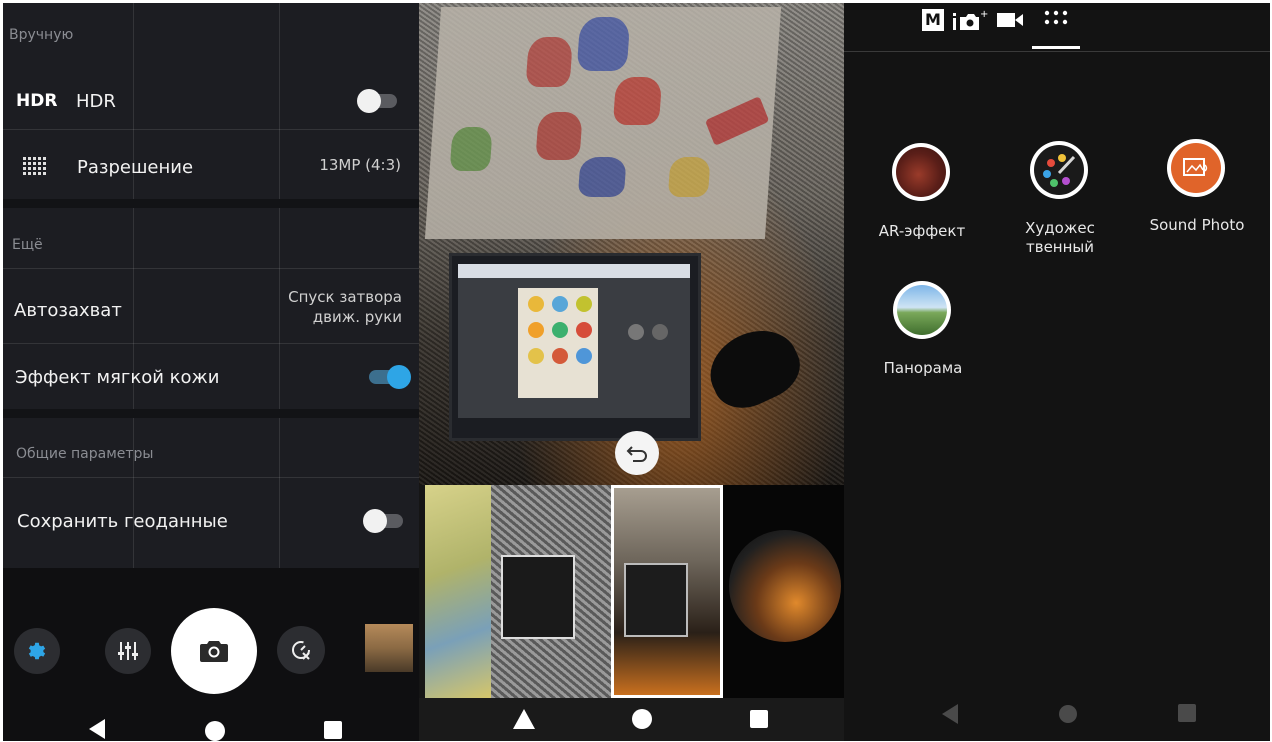 The height and width of the screenshot is (742, 1272). I want to click on dinosaur-icon, so click(921, 172).